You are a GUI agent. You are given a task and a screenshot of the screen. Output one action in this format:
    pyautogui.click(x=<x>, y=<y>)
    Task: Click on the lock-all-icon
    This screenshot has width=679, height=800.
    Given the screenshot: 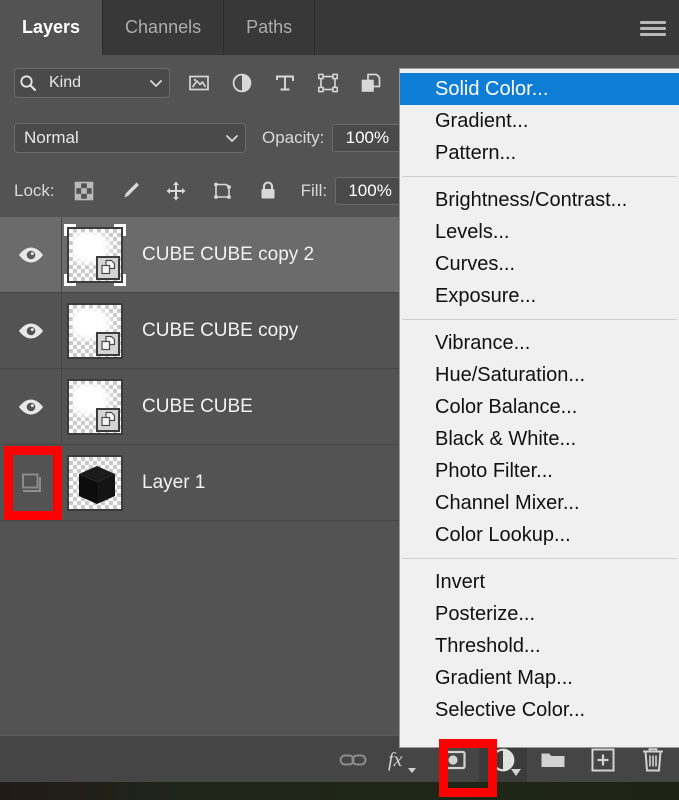 What is the action you would take?
    pyautogui.click(x=268, y=191)
    